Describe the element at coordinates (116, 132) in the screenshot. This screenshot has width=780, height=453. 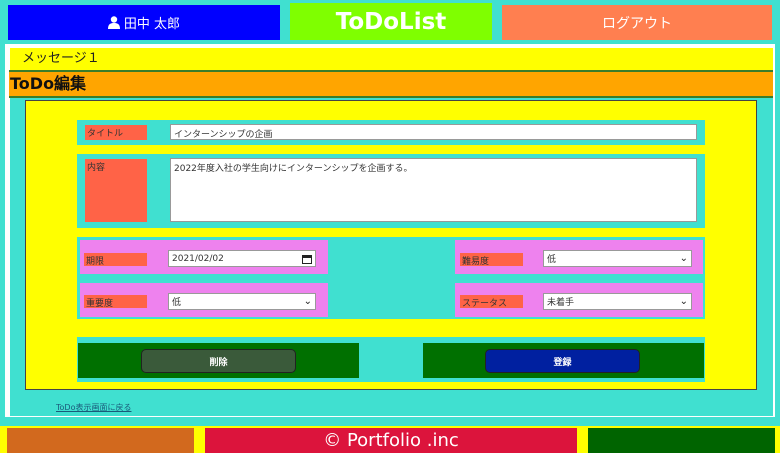
I see `title-label: タイトル` at that location.